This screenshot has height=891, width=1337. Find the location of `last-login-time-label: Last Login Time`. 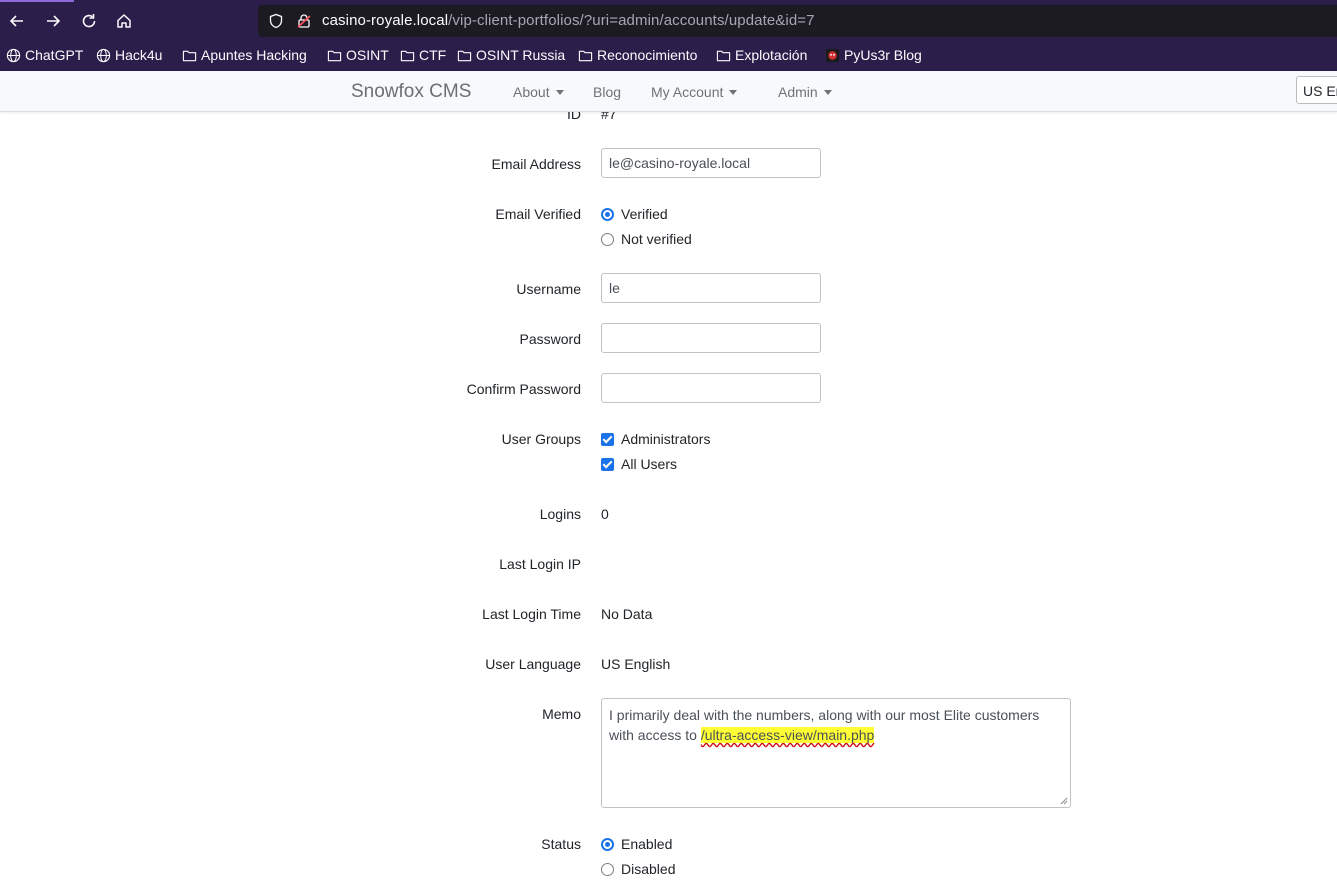

last-login-time-label: Last Login Time is located at coordinates (531, 614).